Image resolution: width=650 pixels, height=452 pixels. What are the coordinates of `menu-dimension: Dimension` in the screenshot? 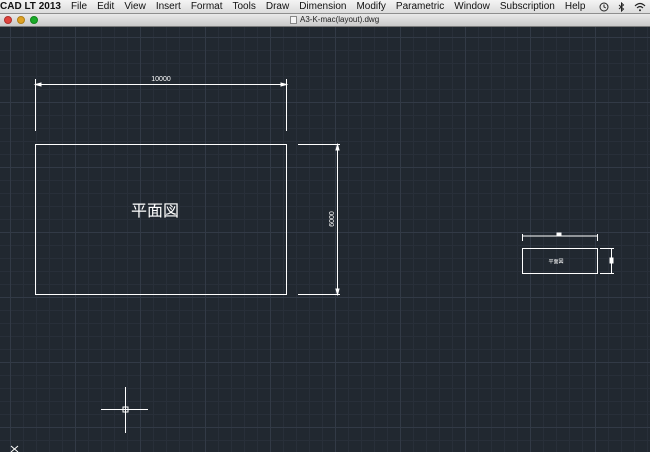 It's located at (322, 6).